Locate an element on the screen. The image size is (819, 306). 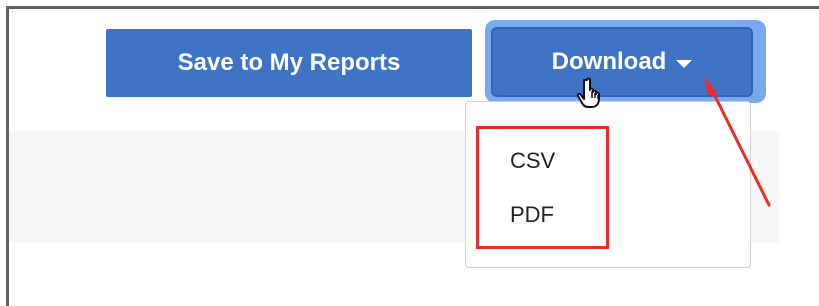
download-button: Download is located at coordinates (622, 62).